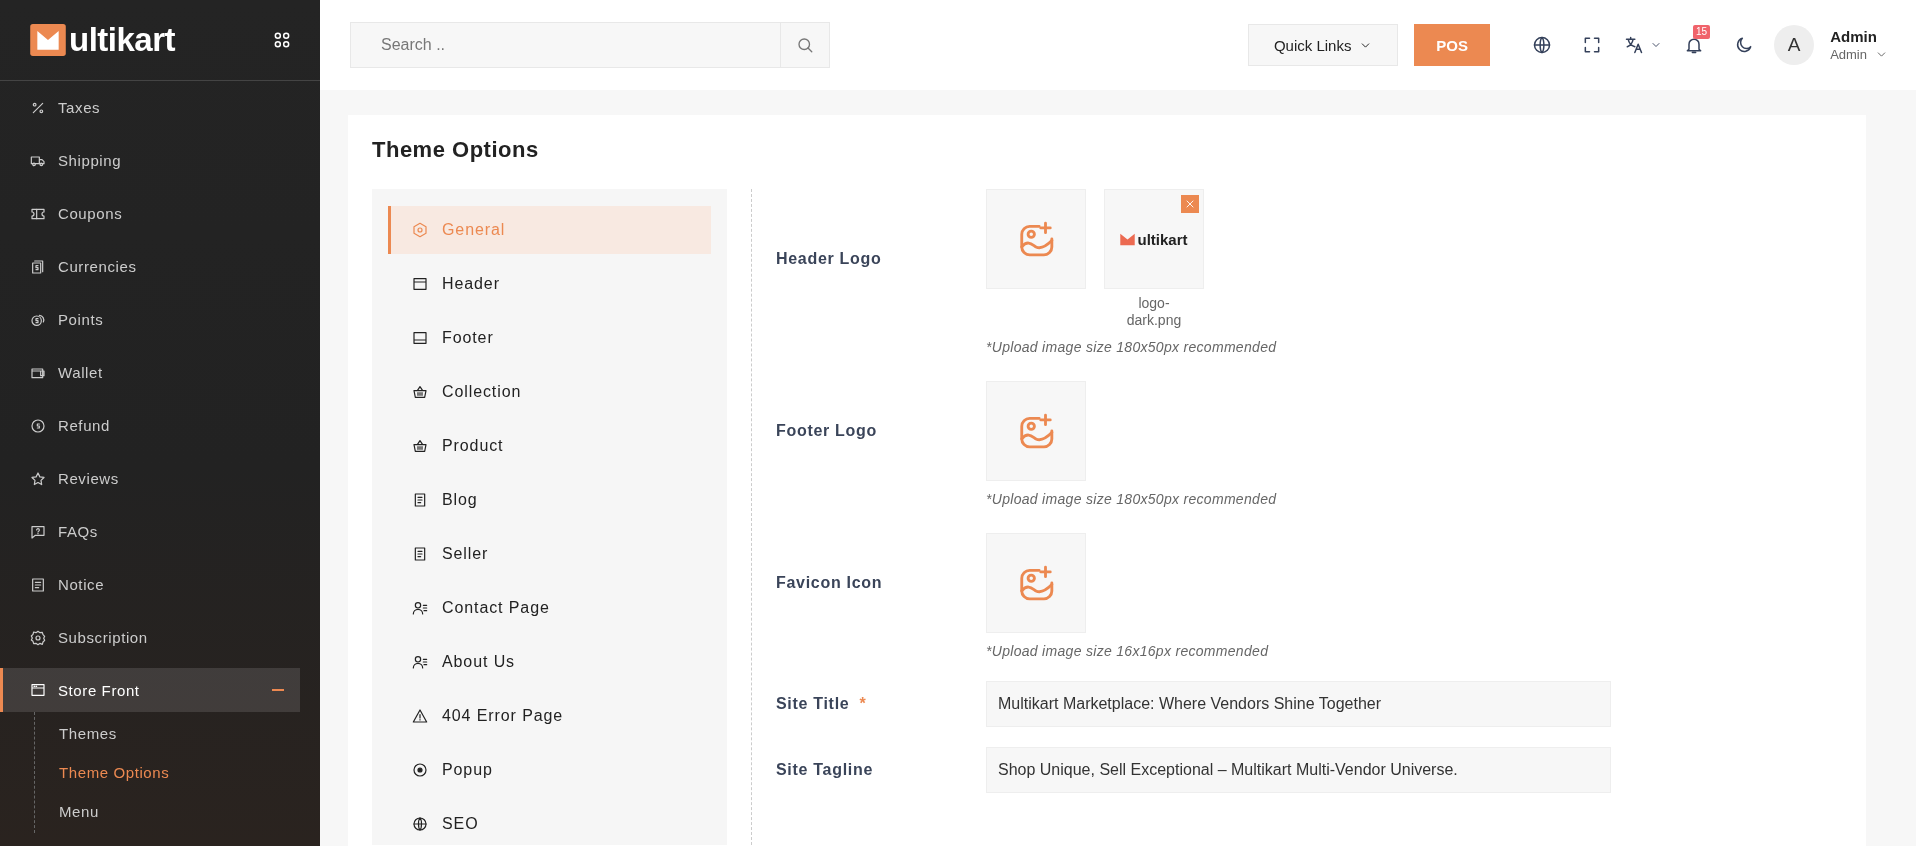 The image size is (1916, 846). Describe the element at coordinates (38, 478) in the screenshot. I see `star-icon` at that location.